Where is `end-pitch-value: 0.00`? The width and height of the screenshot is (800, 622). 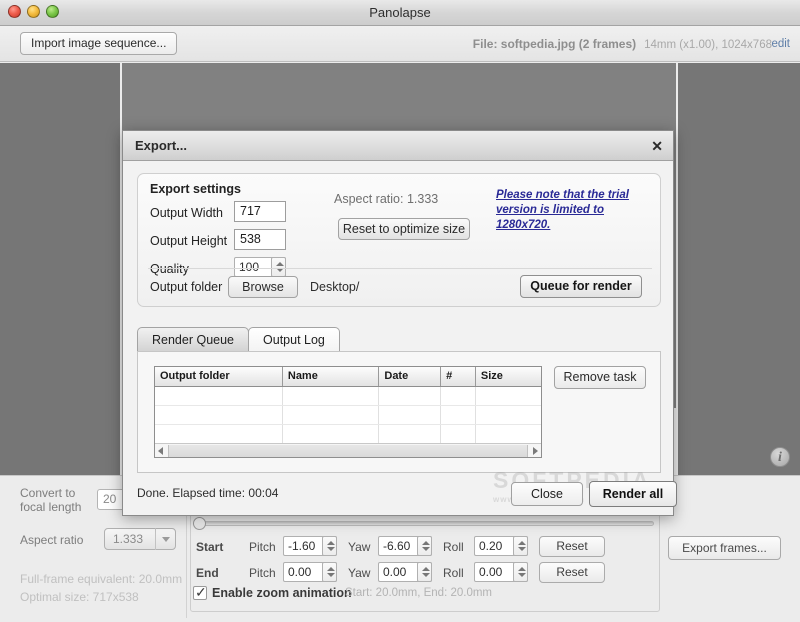 end-pitch-value: 0.00 is located at coordinates (300, 572).